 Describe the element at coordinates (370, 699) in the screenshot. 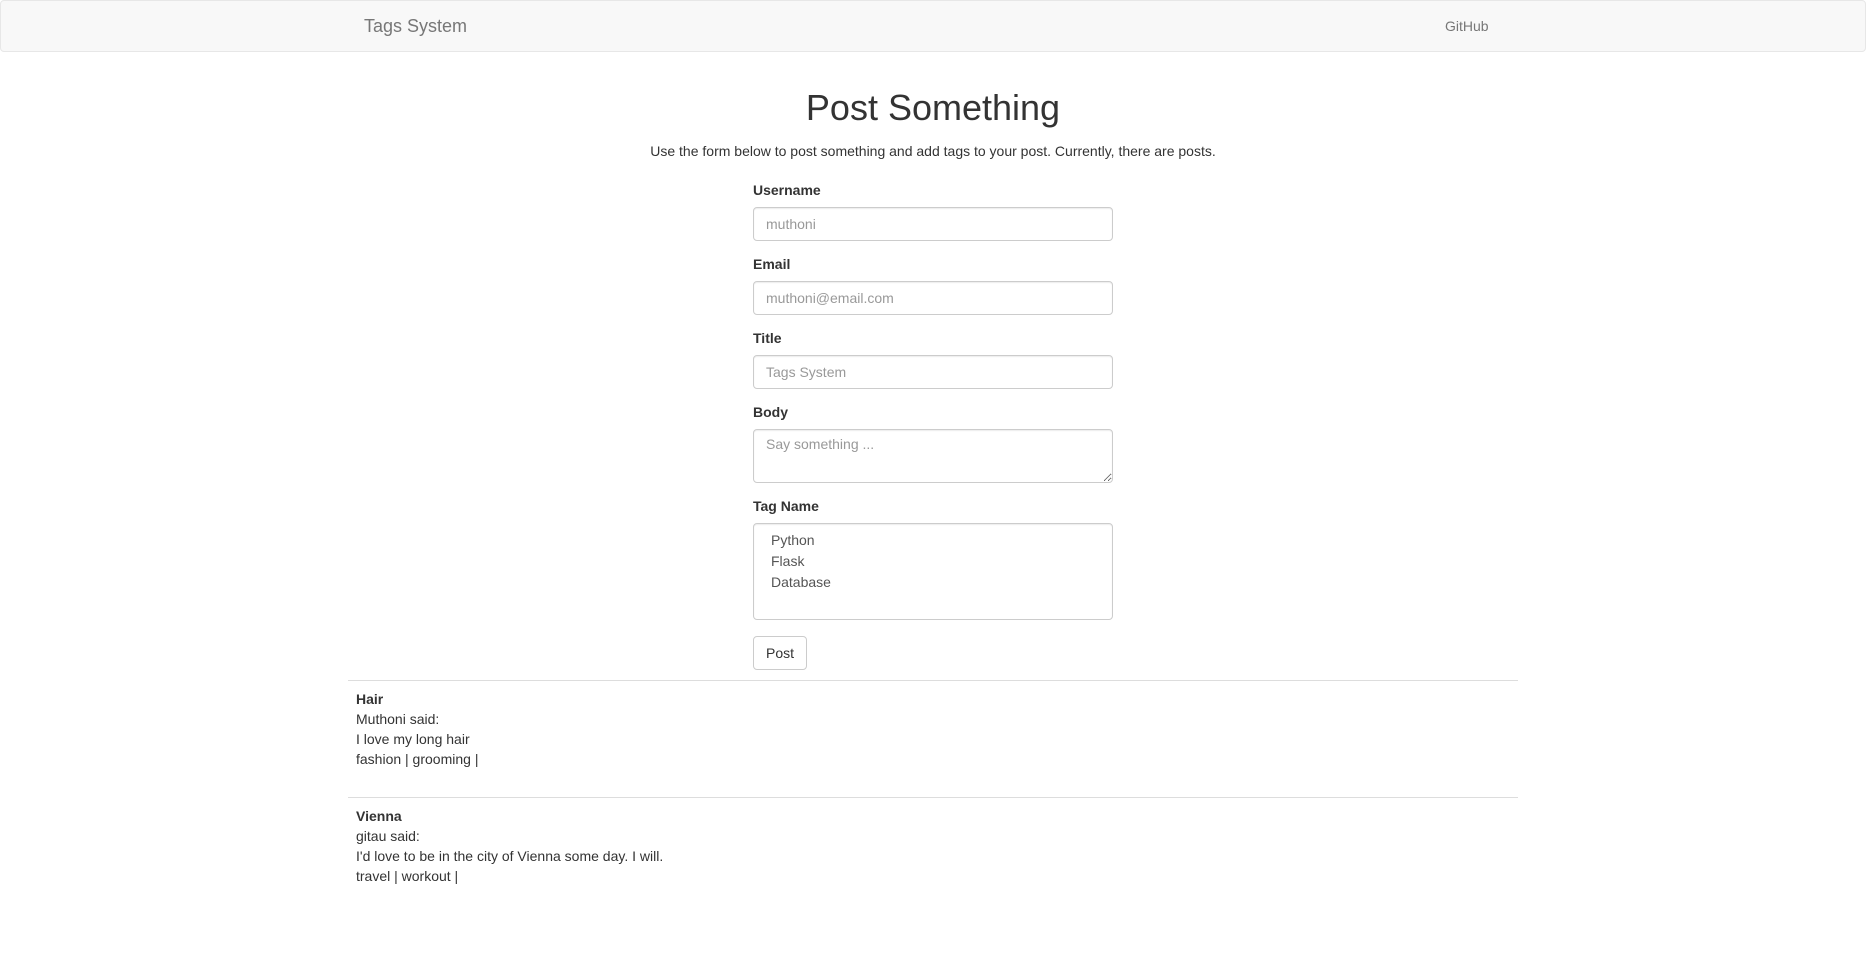

I see `post-title: Hair` at that location.